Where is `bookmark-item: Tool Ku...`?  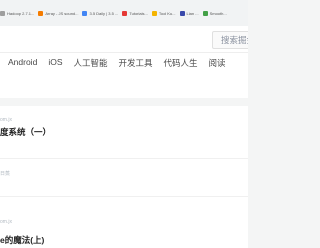
bookmark-item: Tool Ku... is located at coordinates (163, 13).